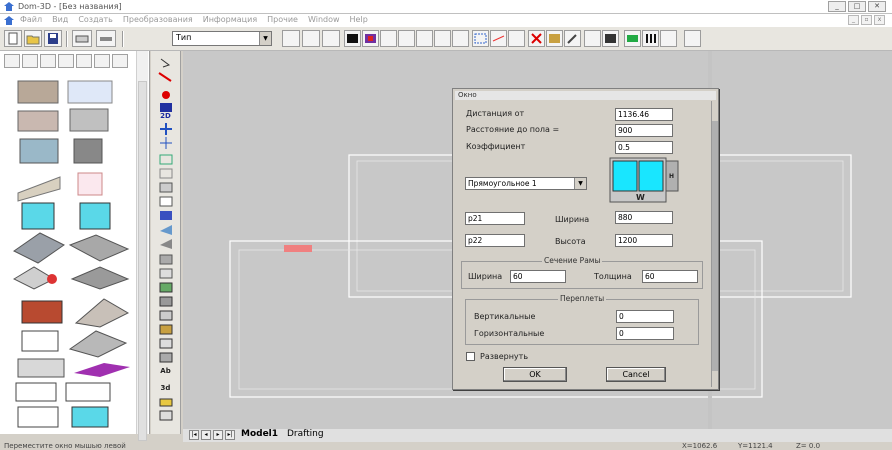 The width and height of the screenshot is (892, 450). I want to click on walls-button, so click(632, 38).